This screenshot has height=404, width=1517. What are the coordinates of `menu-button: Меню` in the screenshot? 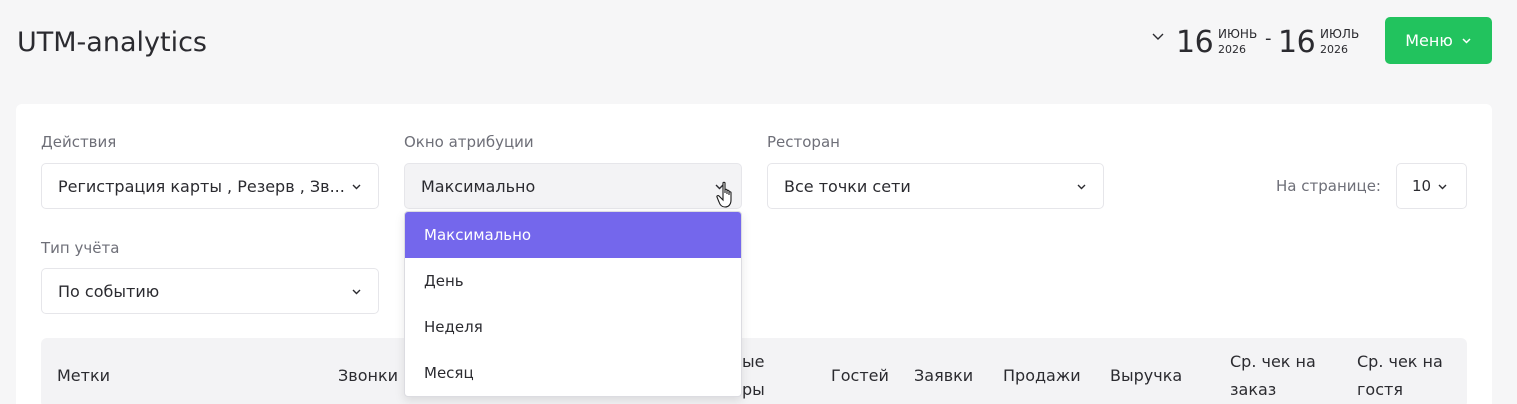 It's located at (1438, 40).